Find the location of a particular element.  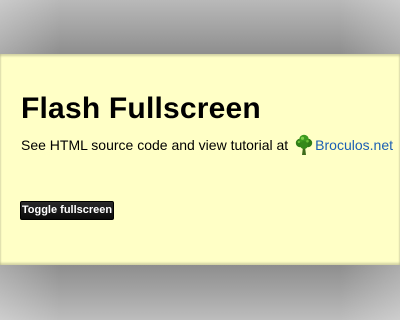

broculos-link-label: Broculos.net is located at coordinates (354, 145).